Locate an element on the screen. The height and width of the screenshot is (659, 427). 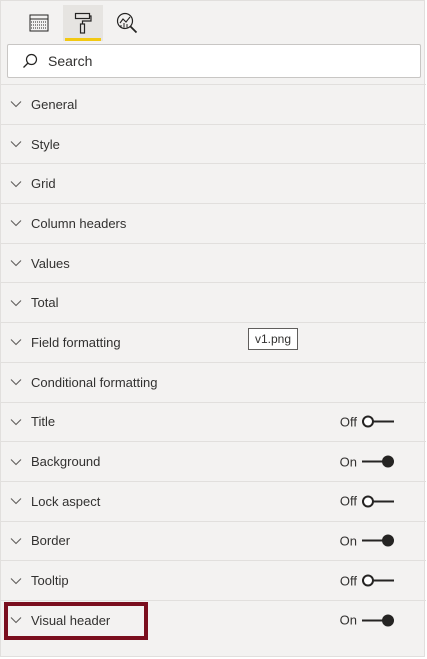
analytics-magnifier-icon is located at coordinates (127, 23).